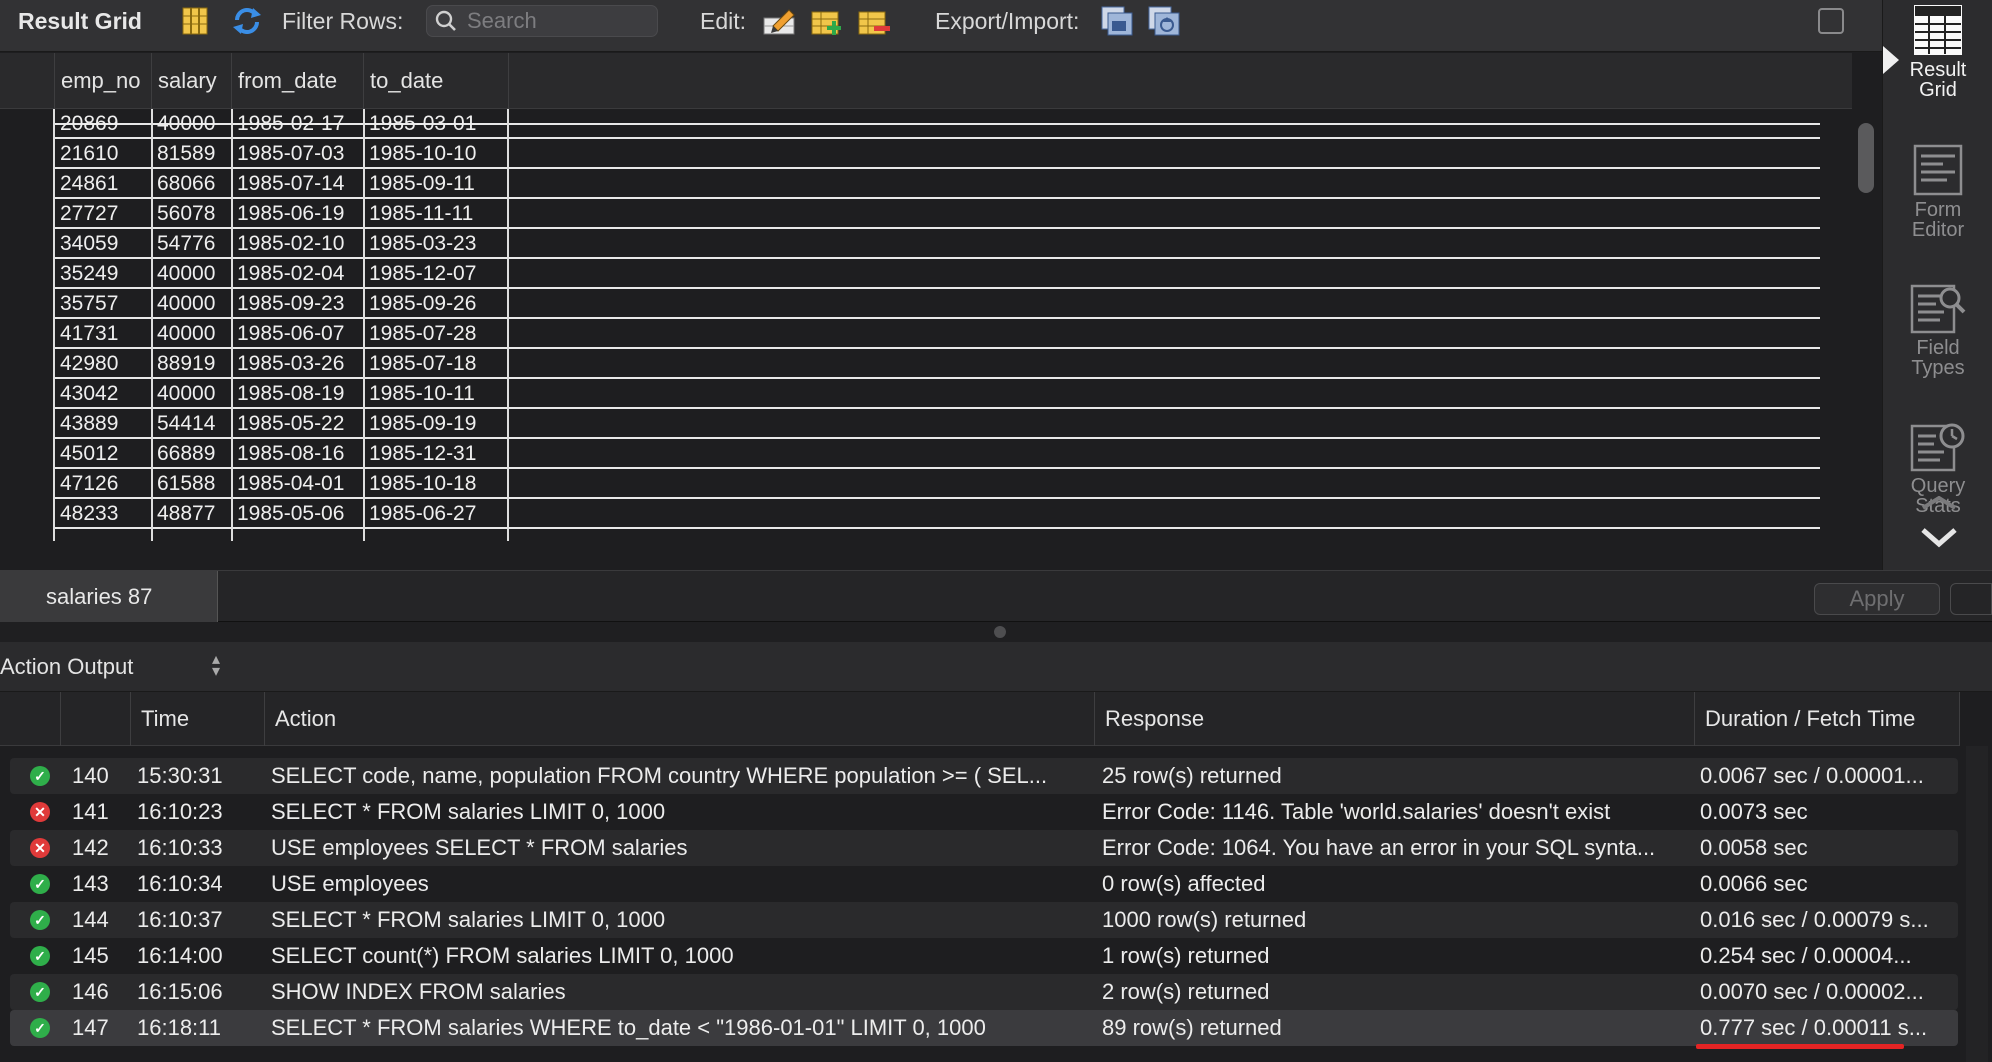 The width and height of the screenshot is (1992, 1062). What do you see at coordinates (86, 454) in the screenshot?
I see `table-cell-emp-no: 45012` at bounding box center [86, 454].